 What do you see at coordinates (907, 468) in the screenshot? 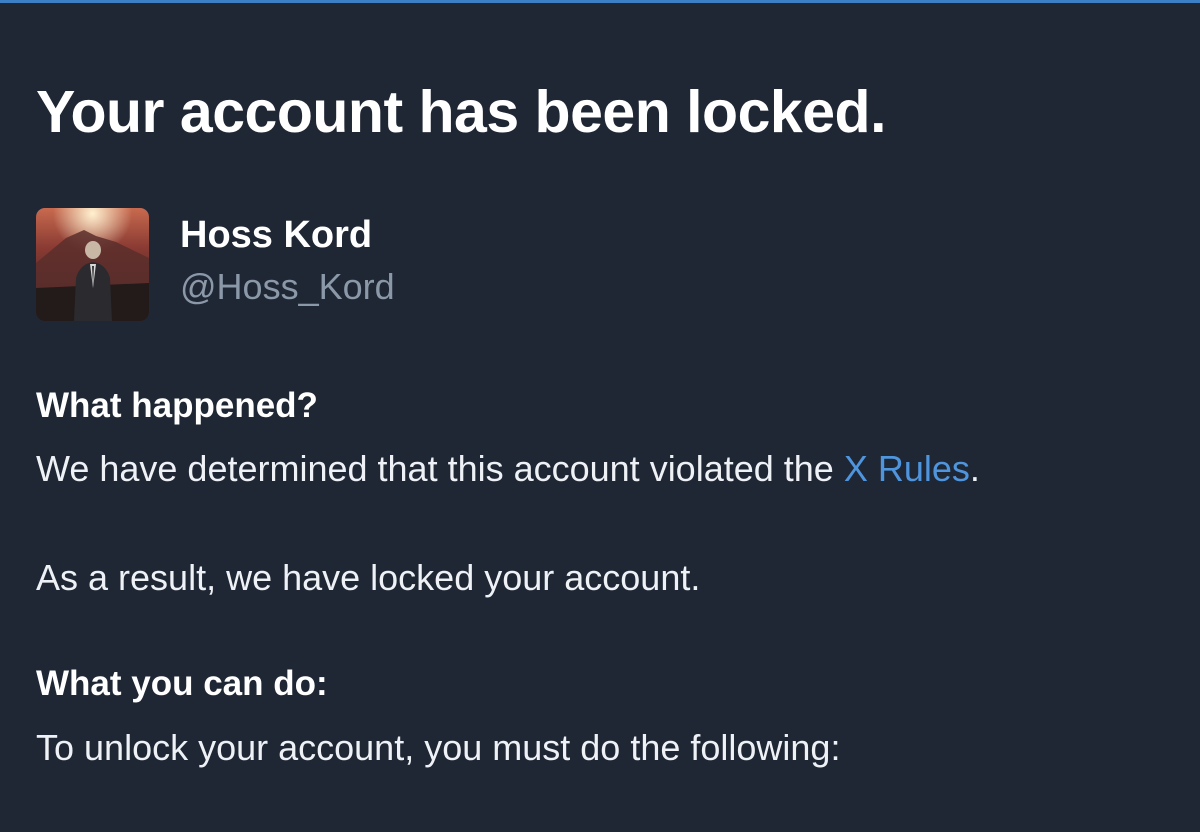
I see `x-rules-link: X Rules` at bounding box center [907, 468].